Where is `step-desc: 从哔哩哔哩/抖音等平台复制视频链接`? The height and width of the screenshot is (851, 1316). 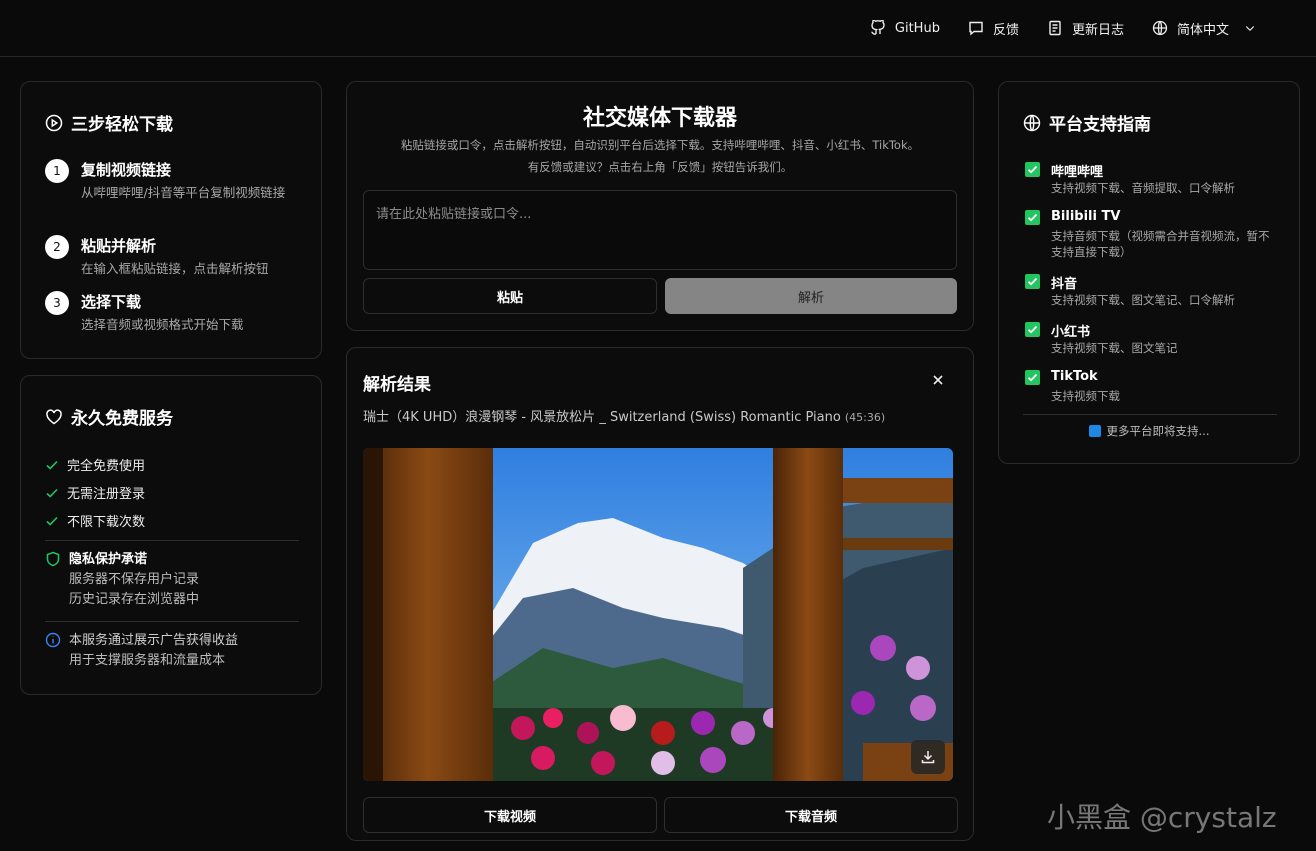
step-desc: 从哔哩哔哩/抖音等平台复制视频链接 is located at coordinates (183, 192).